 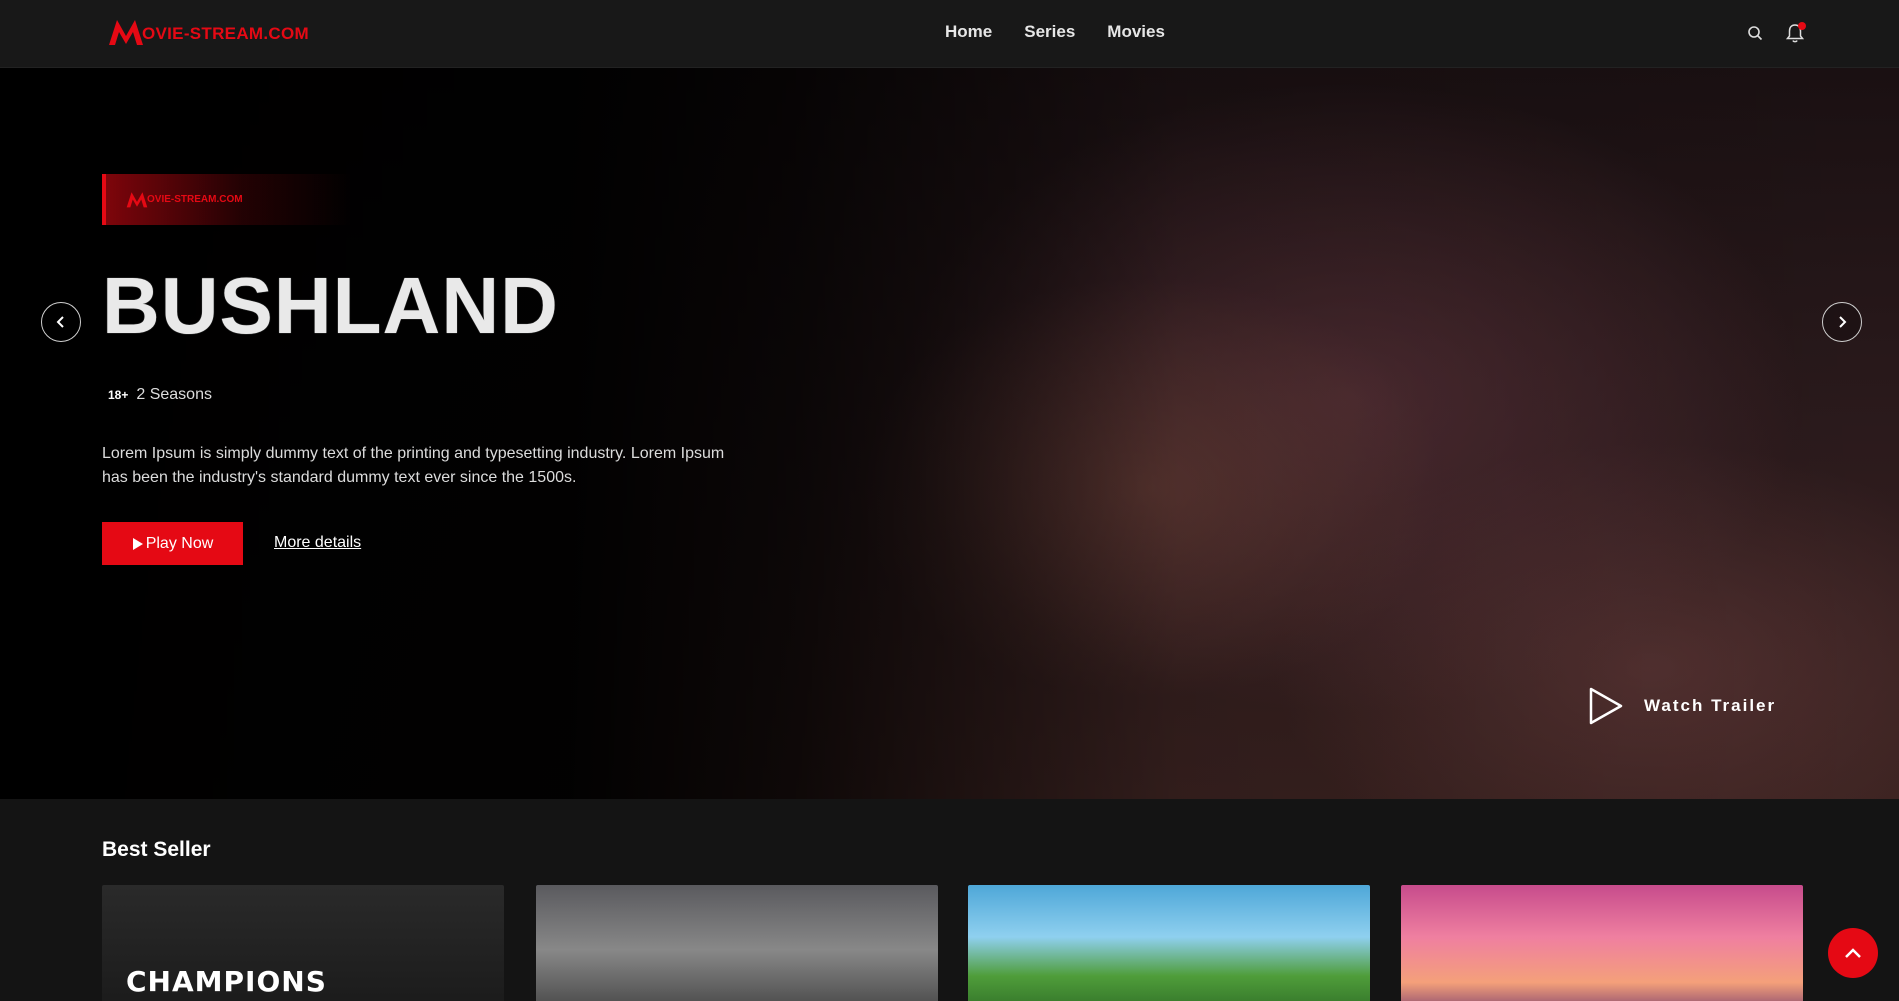 What do you see at coordinates (118, 395) in the screenshot?
I see `age-rating: 18+` at bounding box center [118, 395].